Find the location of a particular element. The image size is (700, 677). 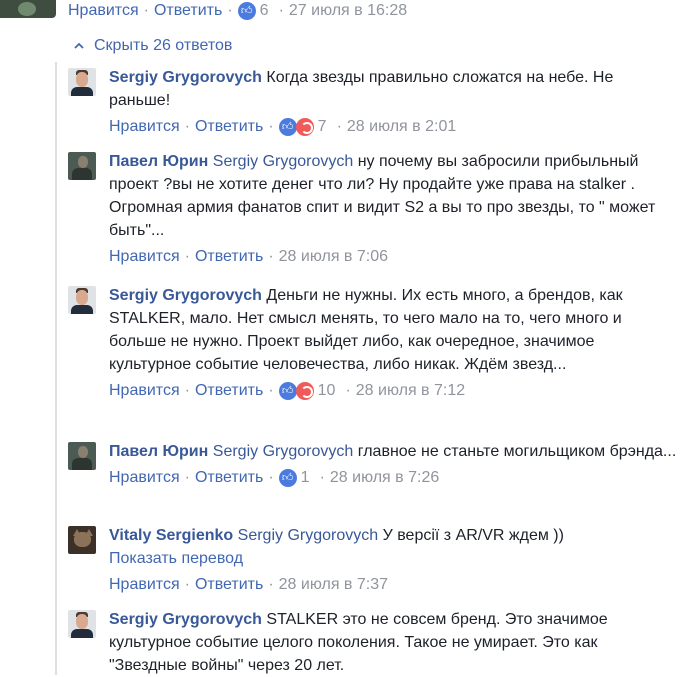

timestamp: 27 июля в 16:28 is located at coordinates (348, 11).